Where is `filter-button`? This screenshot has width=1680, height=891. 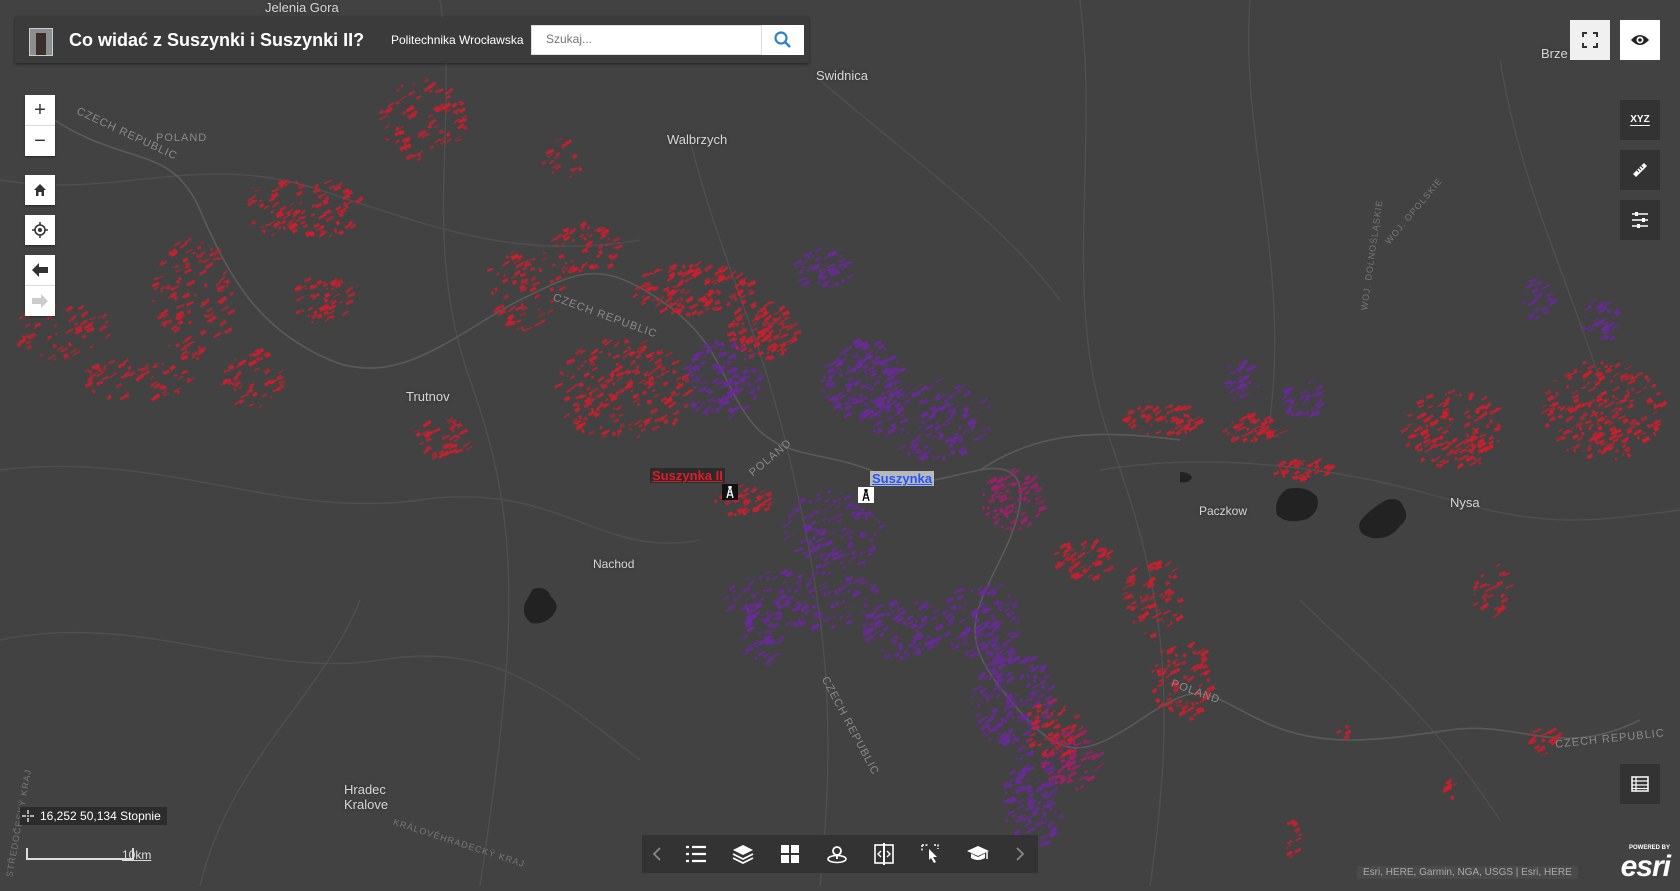
filter-button is located at coordinates (1640, 220).